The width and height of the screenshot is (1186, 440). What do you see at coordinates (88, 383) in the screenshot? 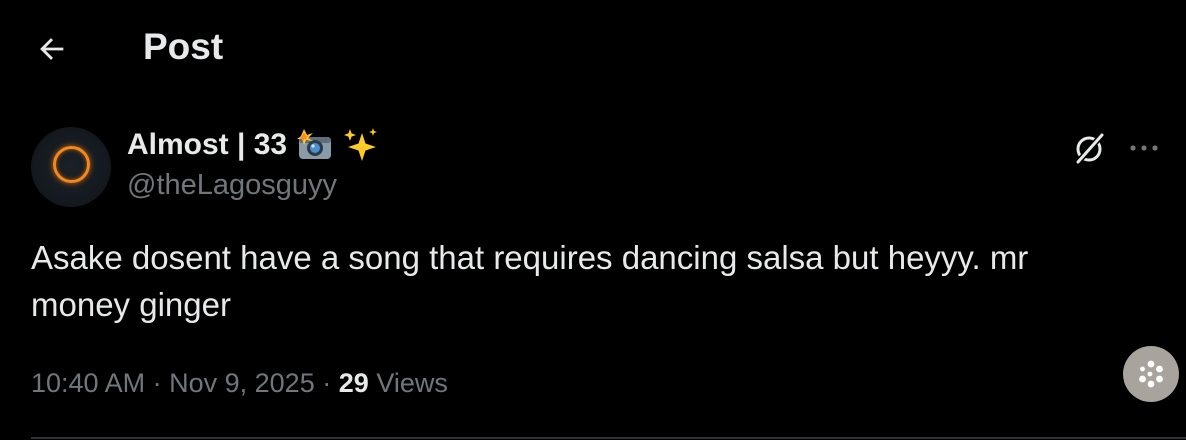
I see `post-time: 10:40 AM` at bounding box center [88, 383].